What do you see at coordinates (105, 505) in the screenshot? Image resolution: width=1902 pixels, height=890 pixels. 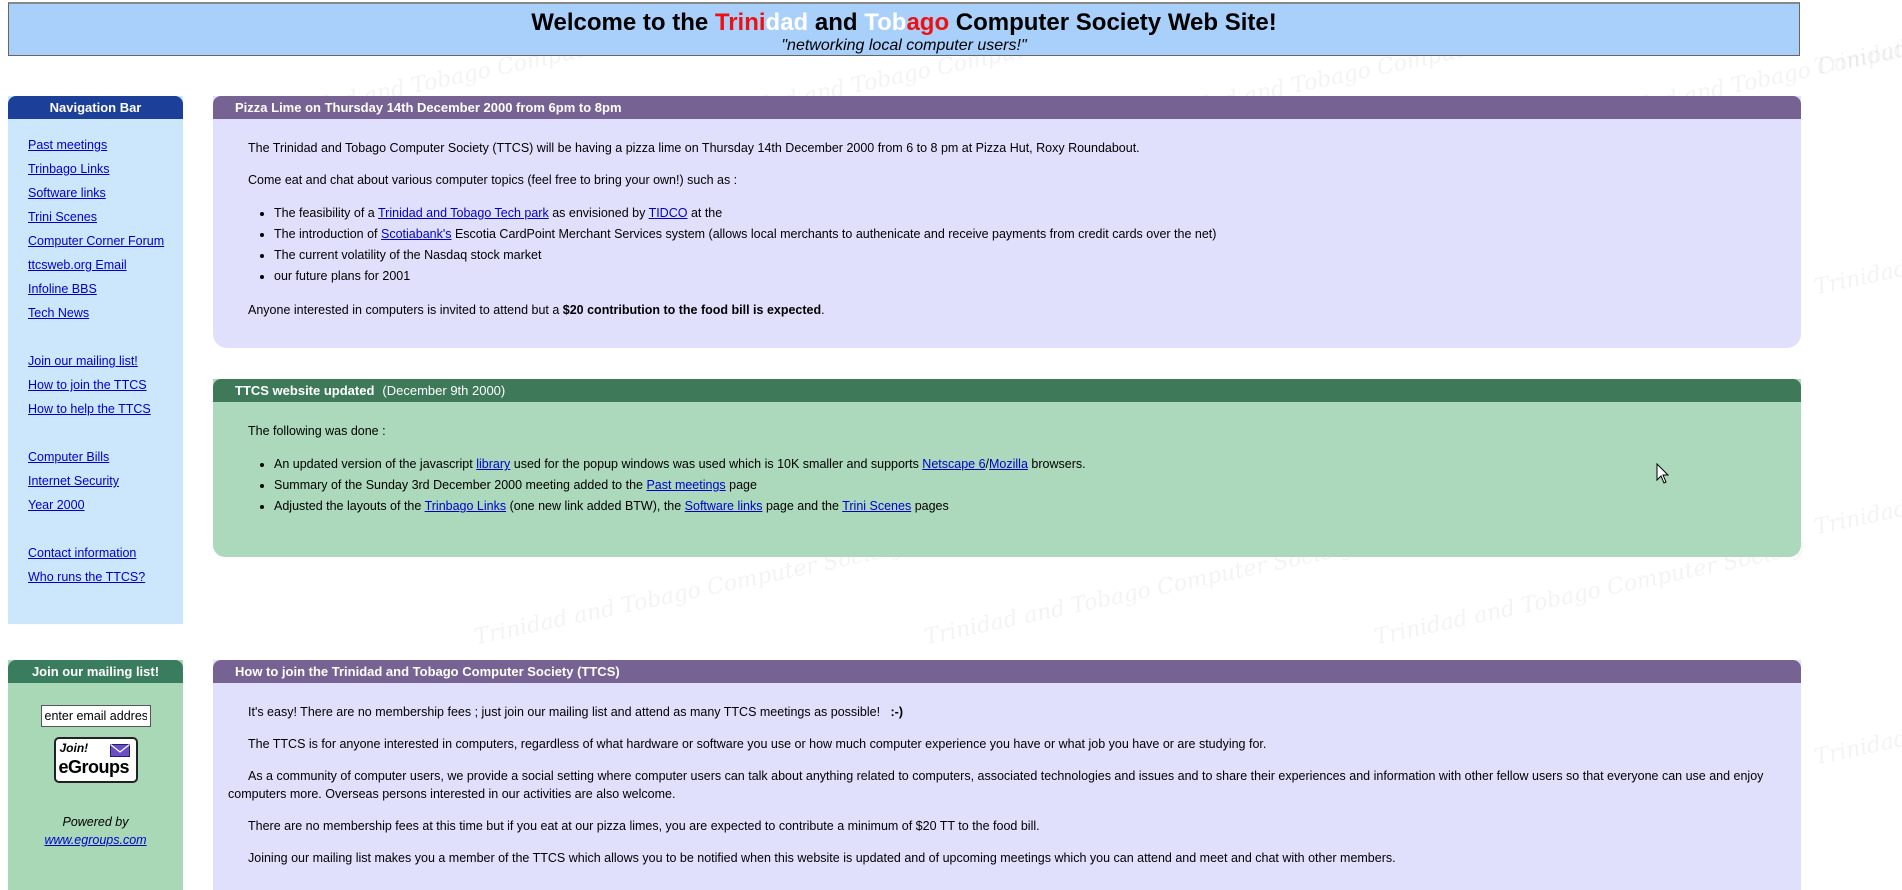 I see `nav-item: Year 2000` at bounding box center [105, 505].